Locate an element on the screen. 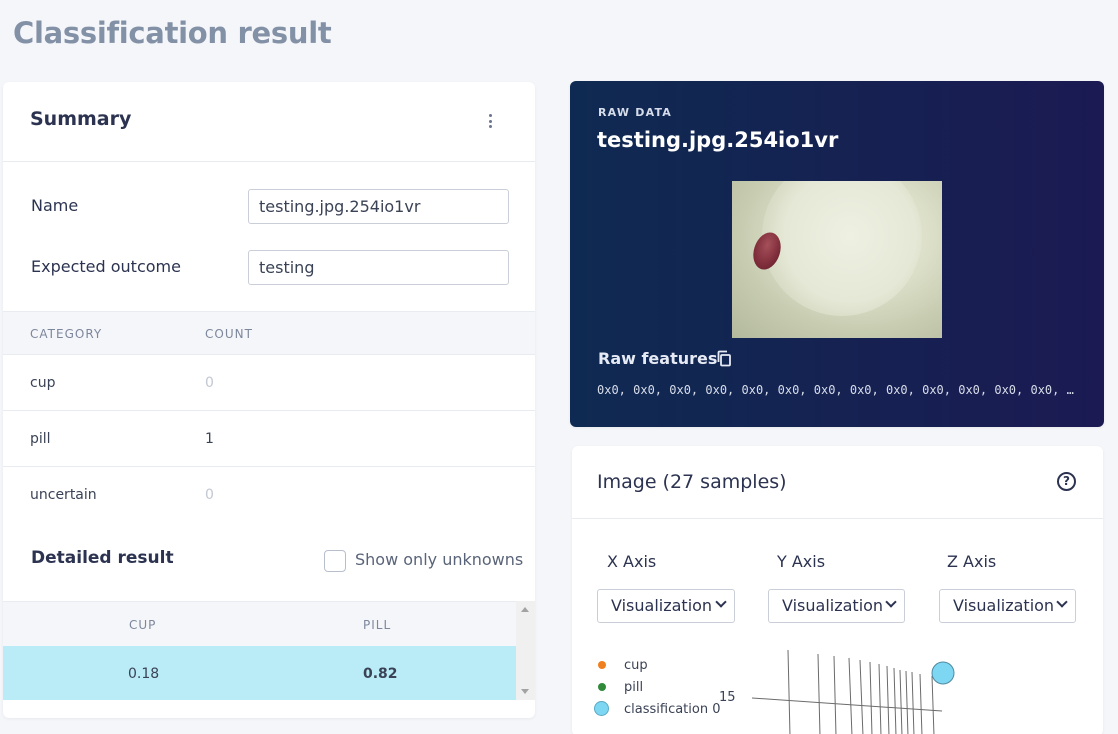 The image size is (1118, 734). y-axis-label: Y Axis is located at coordinates (801, 561).